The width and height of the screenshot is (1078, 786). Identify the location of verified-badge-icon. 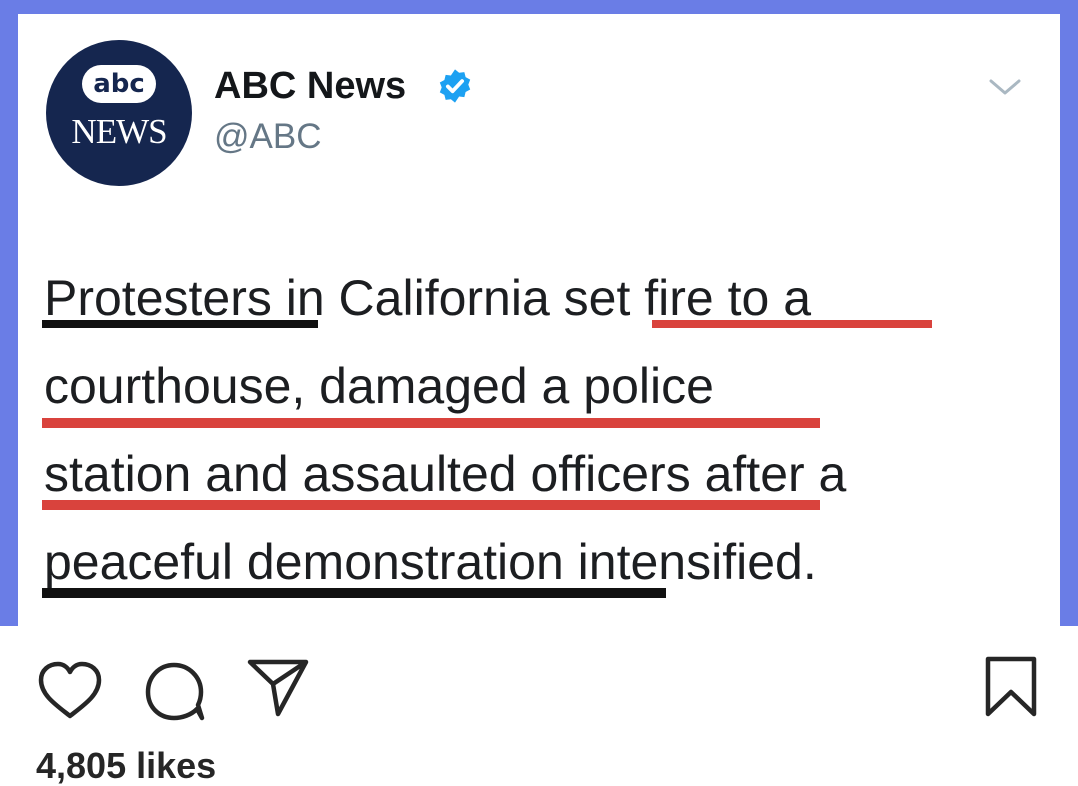
(455, 86).